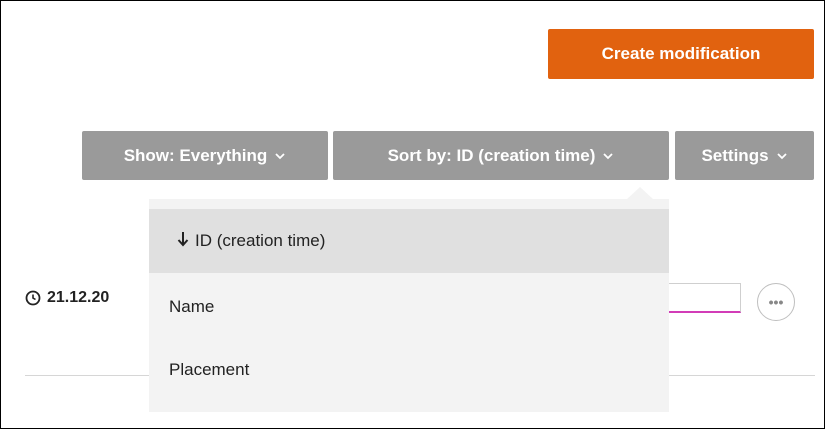  I want to click on row-timestamp: 21.12.20, so click(67, 298).